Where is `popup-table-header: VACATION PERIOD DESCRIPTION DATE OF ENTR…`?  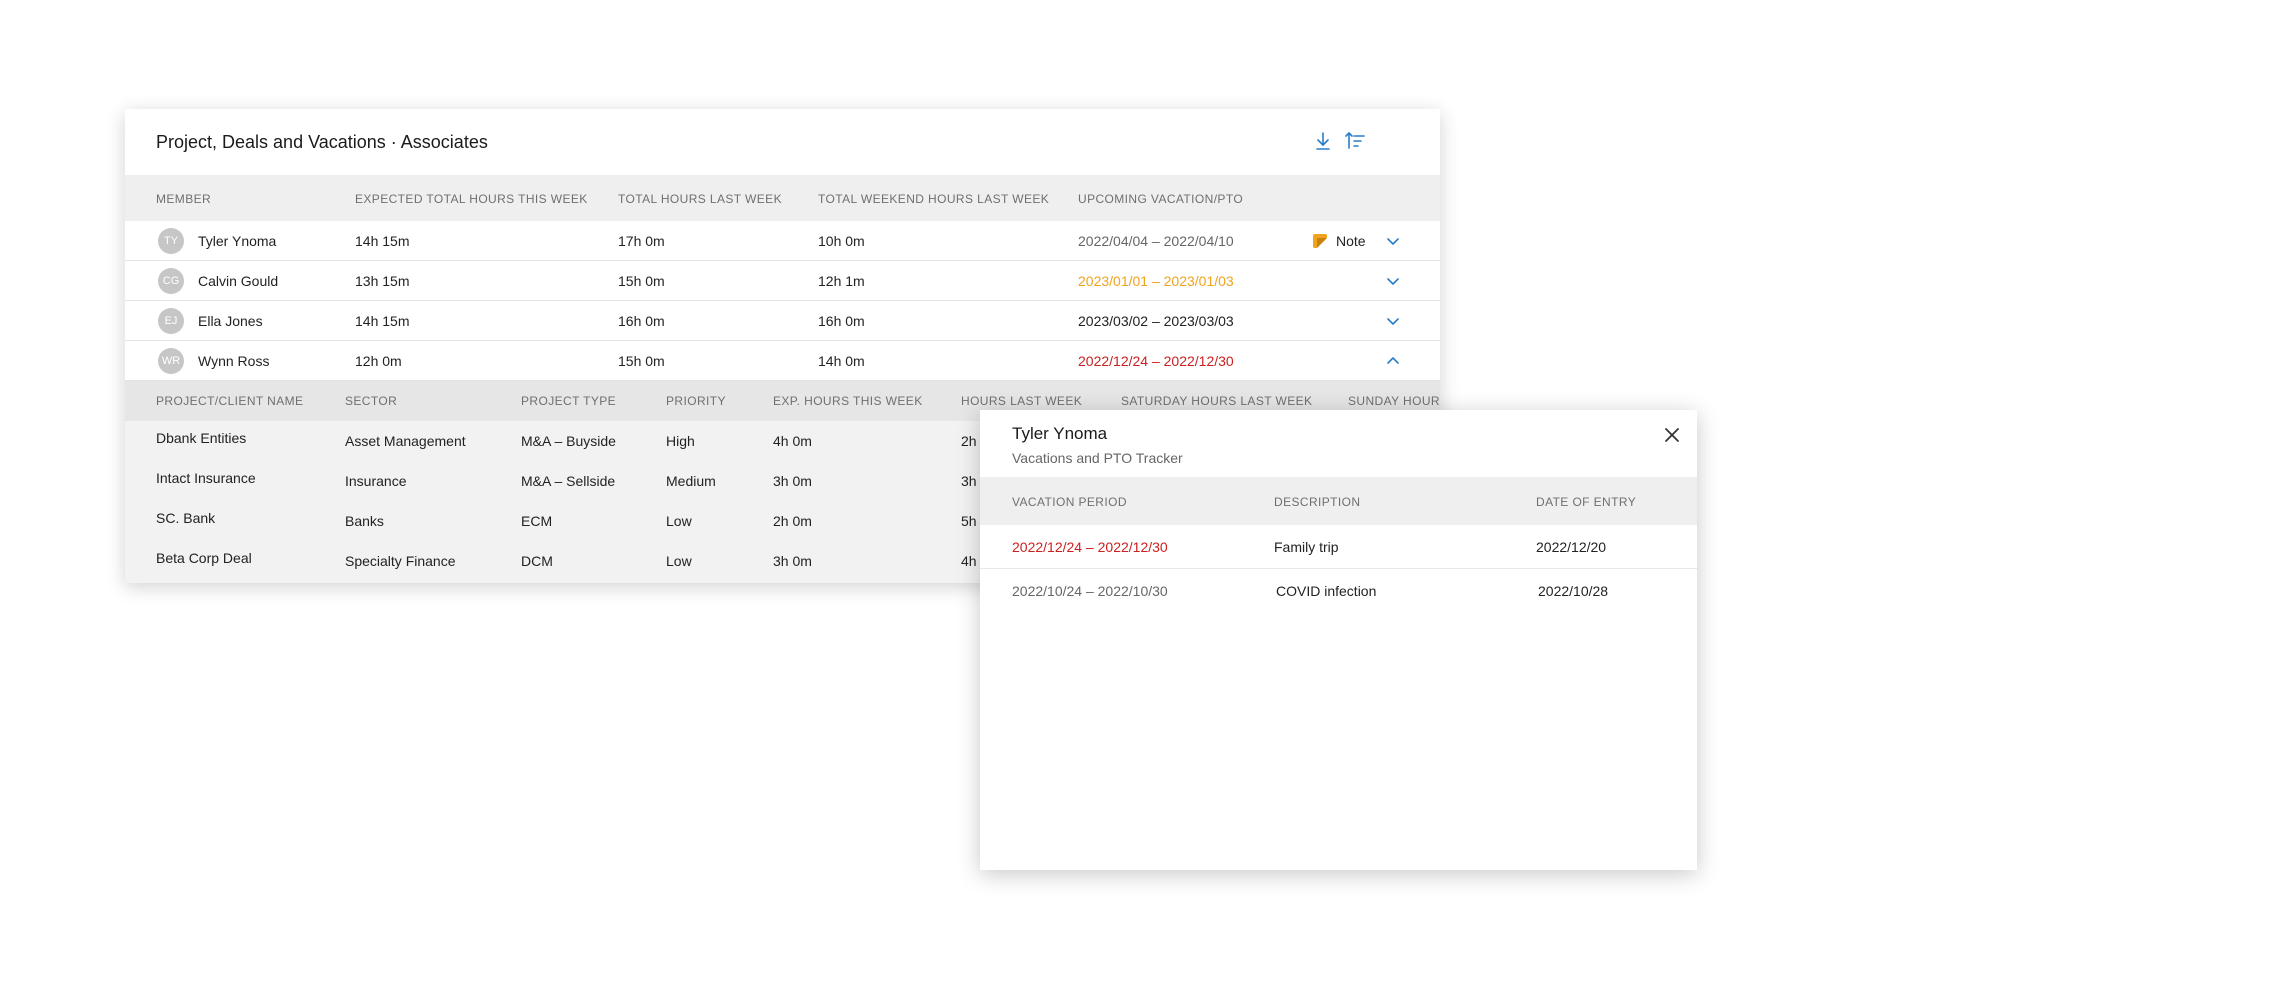
popup-table-header: VACATION PERIOD DESCRIPTION DATE OF ENTR… is located at coordinates (1338, 501).